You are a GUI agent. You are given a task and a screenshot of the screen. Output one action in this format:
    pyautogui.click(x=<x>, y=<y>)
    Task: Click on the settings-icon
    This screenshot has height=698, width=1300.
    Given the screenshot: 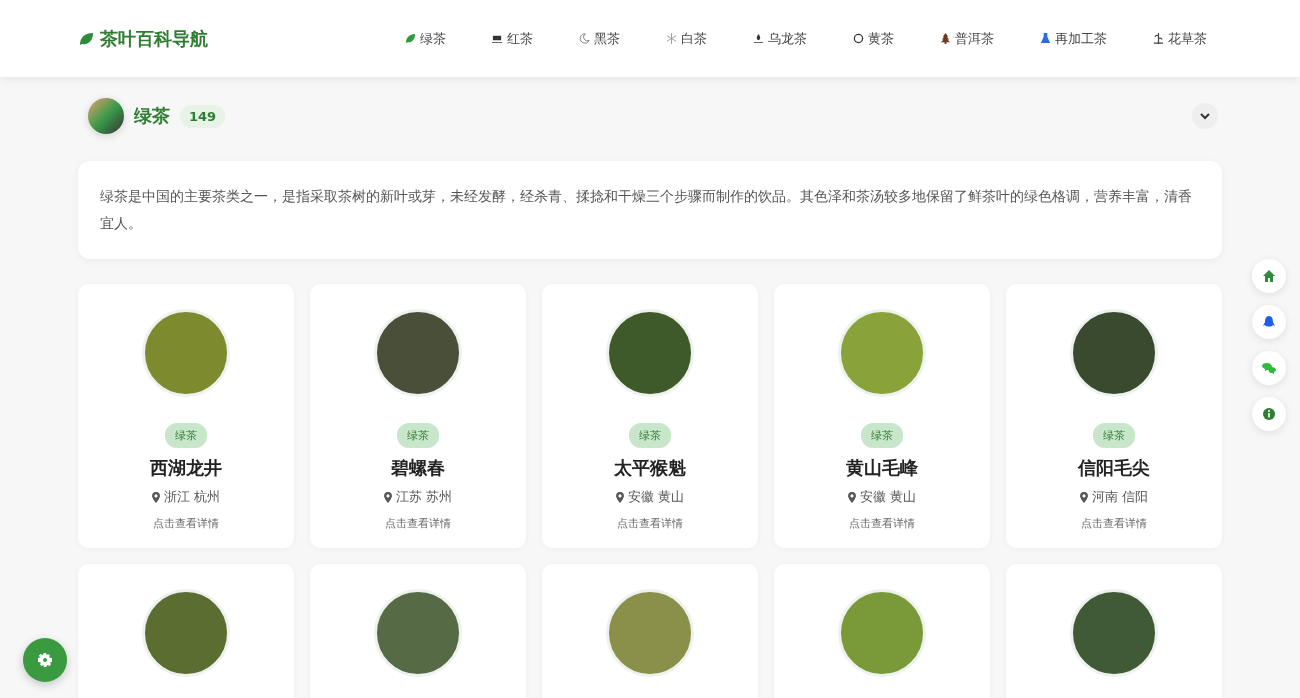 What is the action you would take?
    pyautogui.click(x=45, y=660)
    